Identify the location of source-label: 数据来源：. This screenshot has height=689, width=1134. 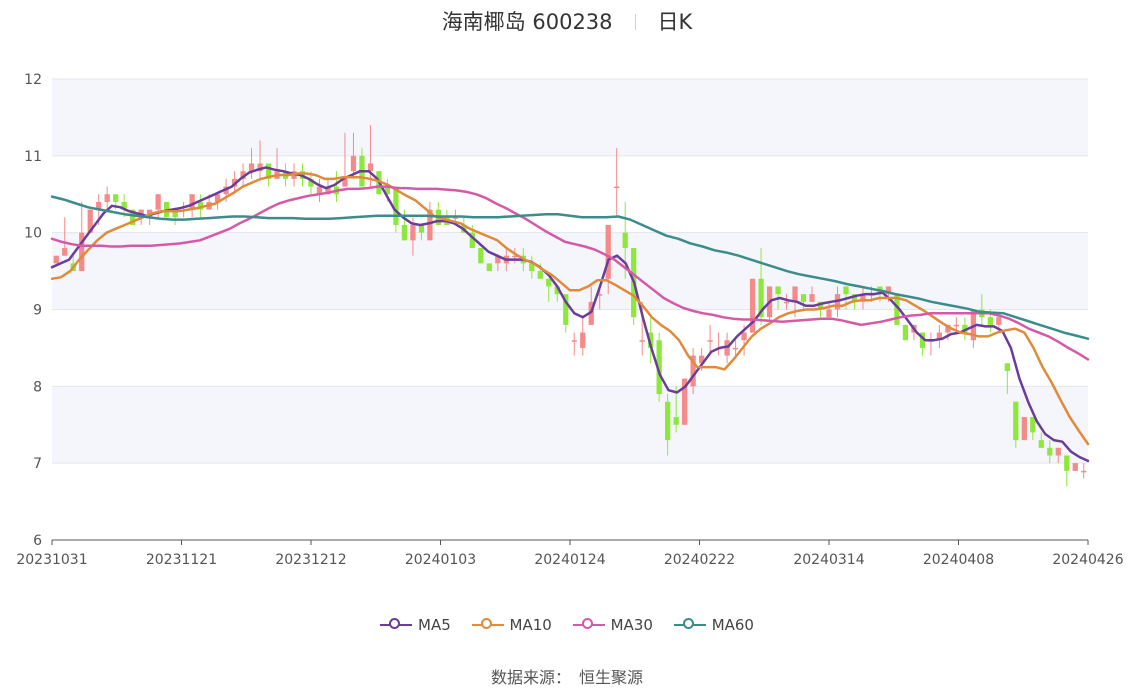
(530, 677).